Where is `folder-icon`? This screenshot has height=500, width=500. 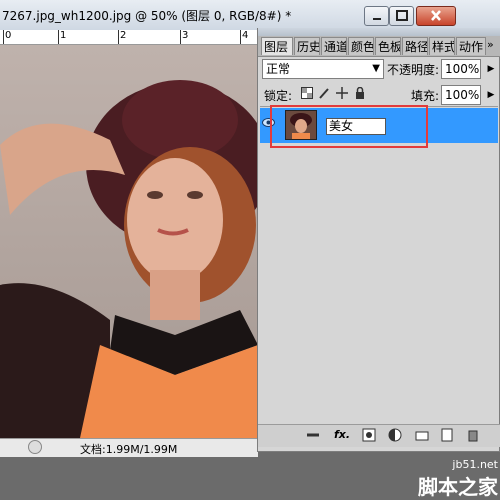
folder-icon is located at coordinates (422, 435).